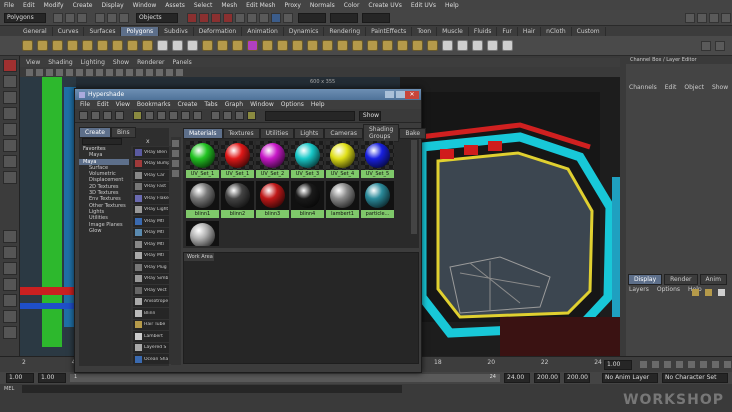 This screenshot has height=412, width=732. What do you see at coordinates (702, 17) in the screenshot?
I see `tool-settings-icon` at bounding box center [702, 17].